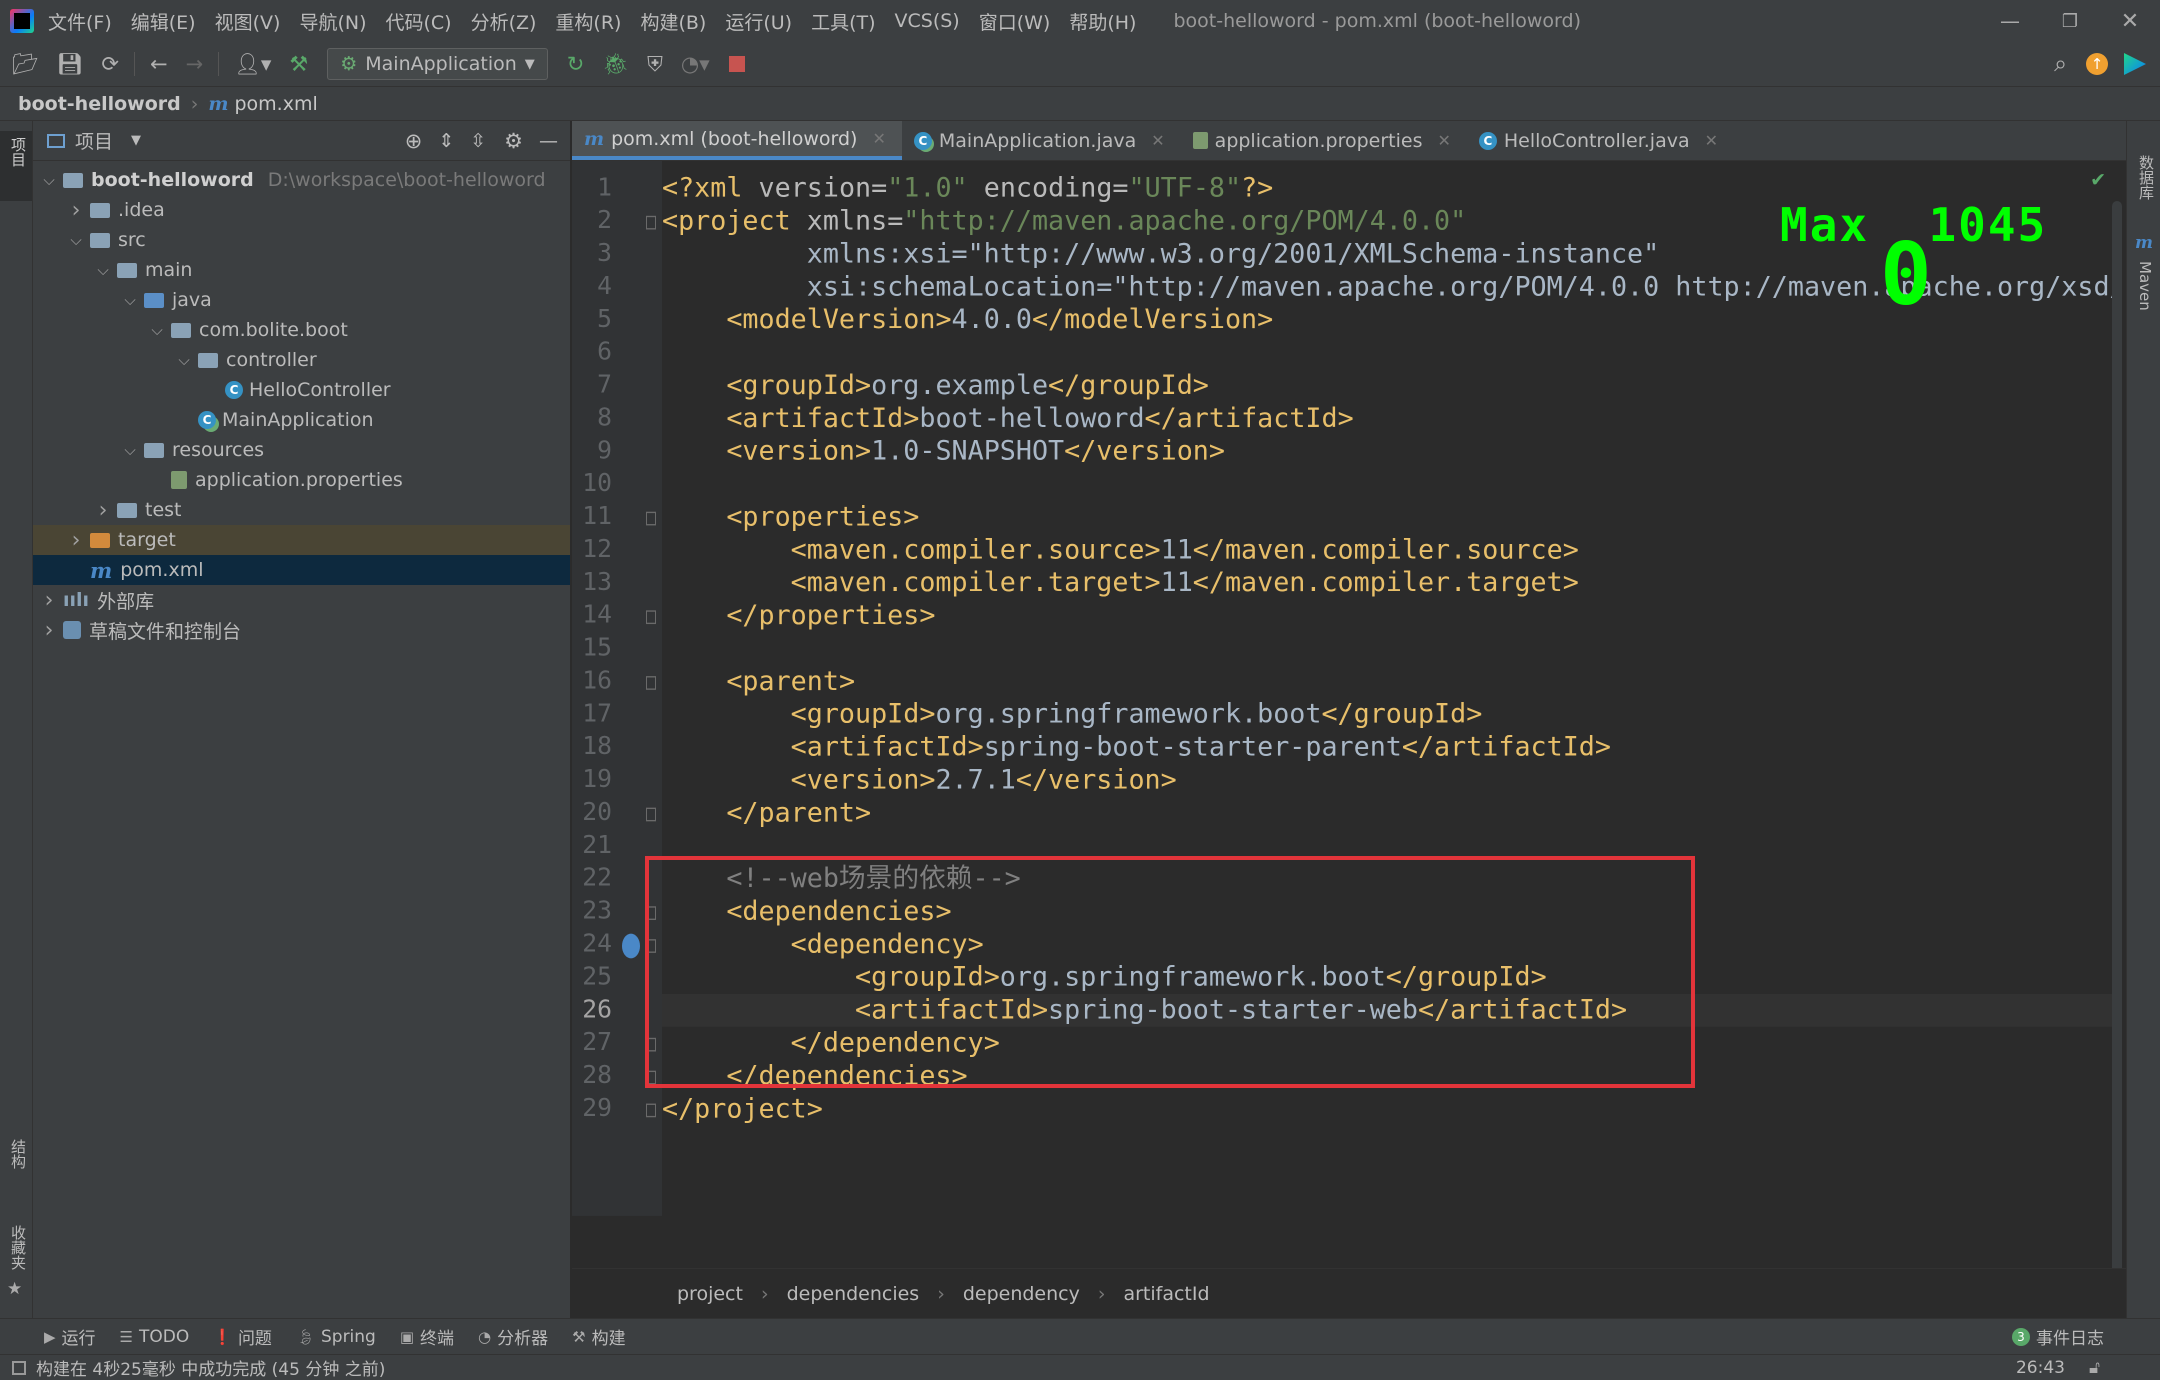  Describe the element at coordinates (252, 64) in the screenshot. I see `user-icon: 👤︎▾` at that location.